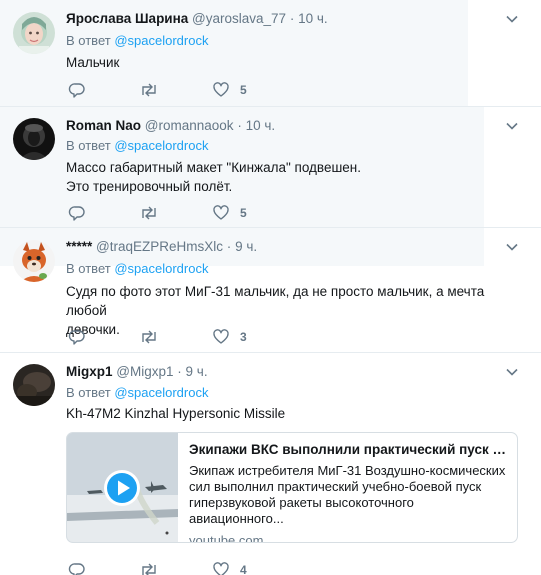 This screenshot has height=575, width=541. What do you see at coordinates (103, 125) in the screenshot?
I see `display-name: Roman Nao` at bounding box center [103, 125].